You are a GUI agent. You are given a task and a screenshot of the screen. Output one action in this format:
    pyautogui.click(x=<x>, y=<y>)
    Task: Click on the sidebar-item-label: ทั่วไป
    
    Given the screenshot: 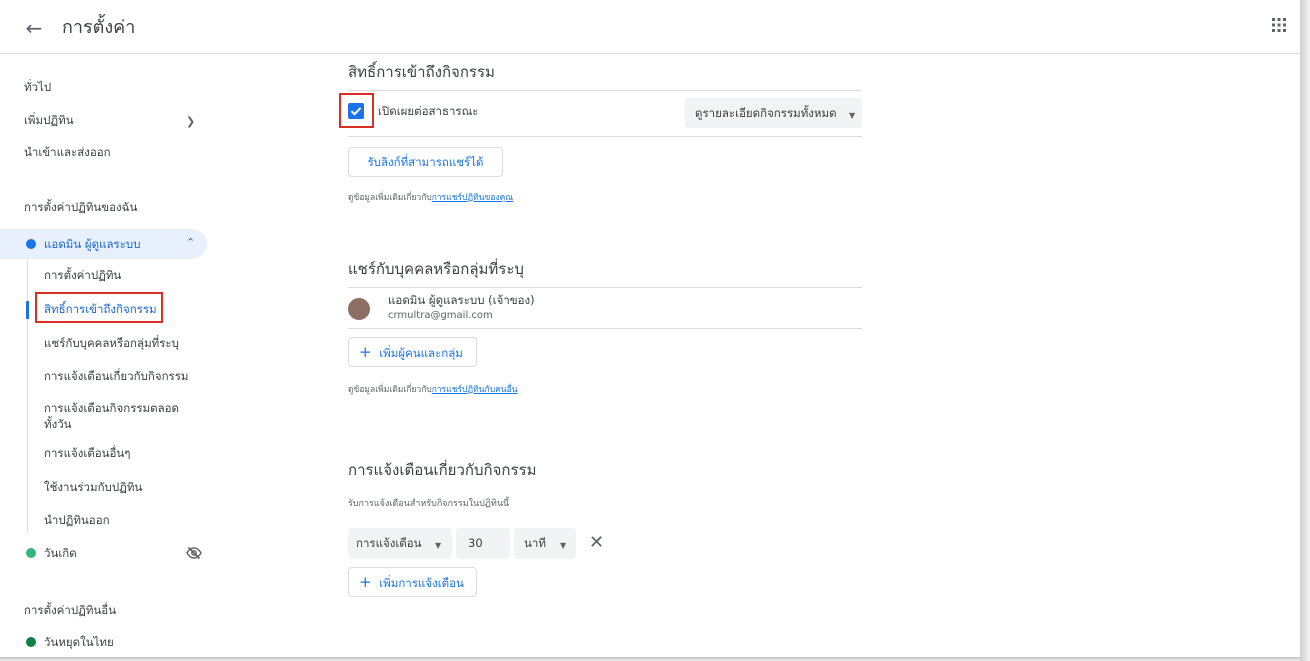 What is the action you would take?
    pyautogui.click(x=38, y=87)
    